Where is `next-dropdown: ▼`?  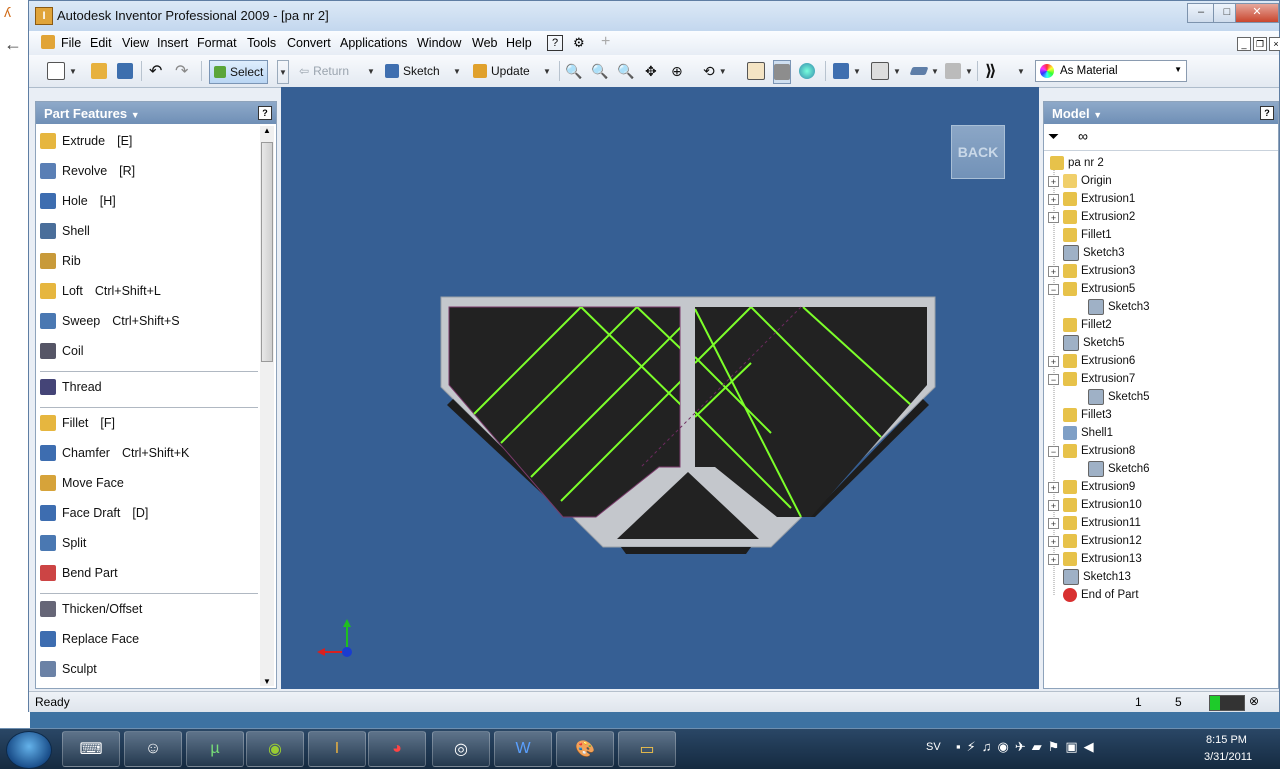
next-dropdown: ▼ is located at coordinates (1021, 71).